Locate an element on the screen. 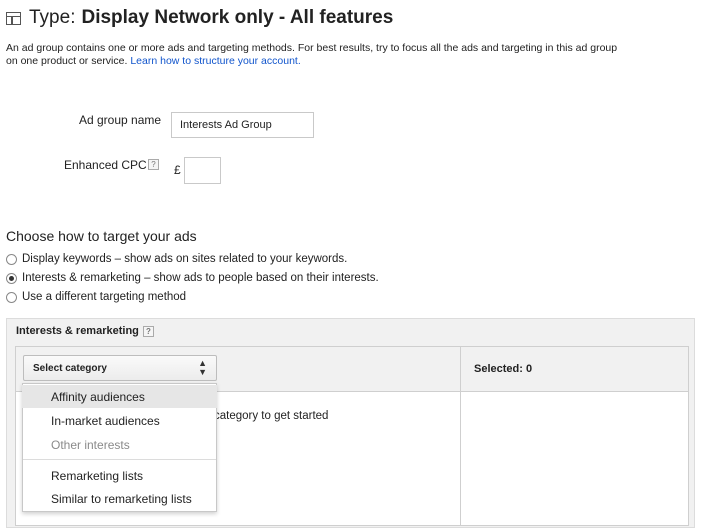 The height and width of the screenshot is (528, 701). select-label: Select category is located at coordinates (70, 368).